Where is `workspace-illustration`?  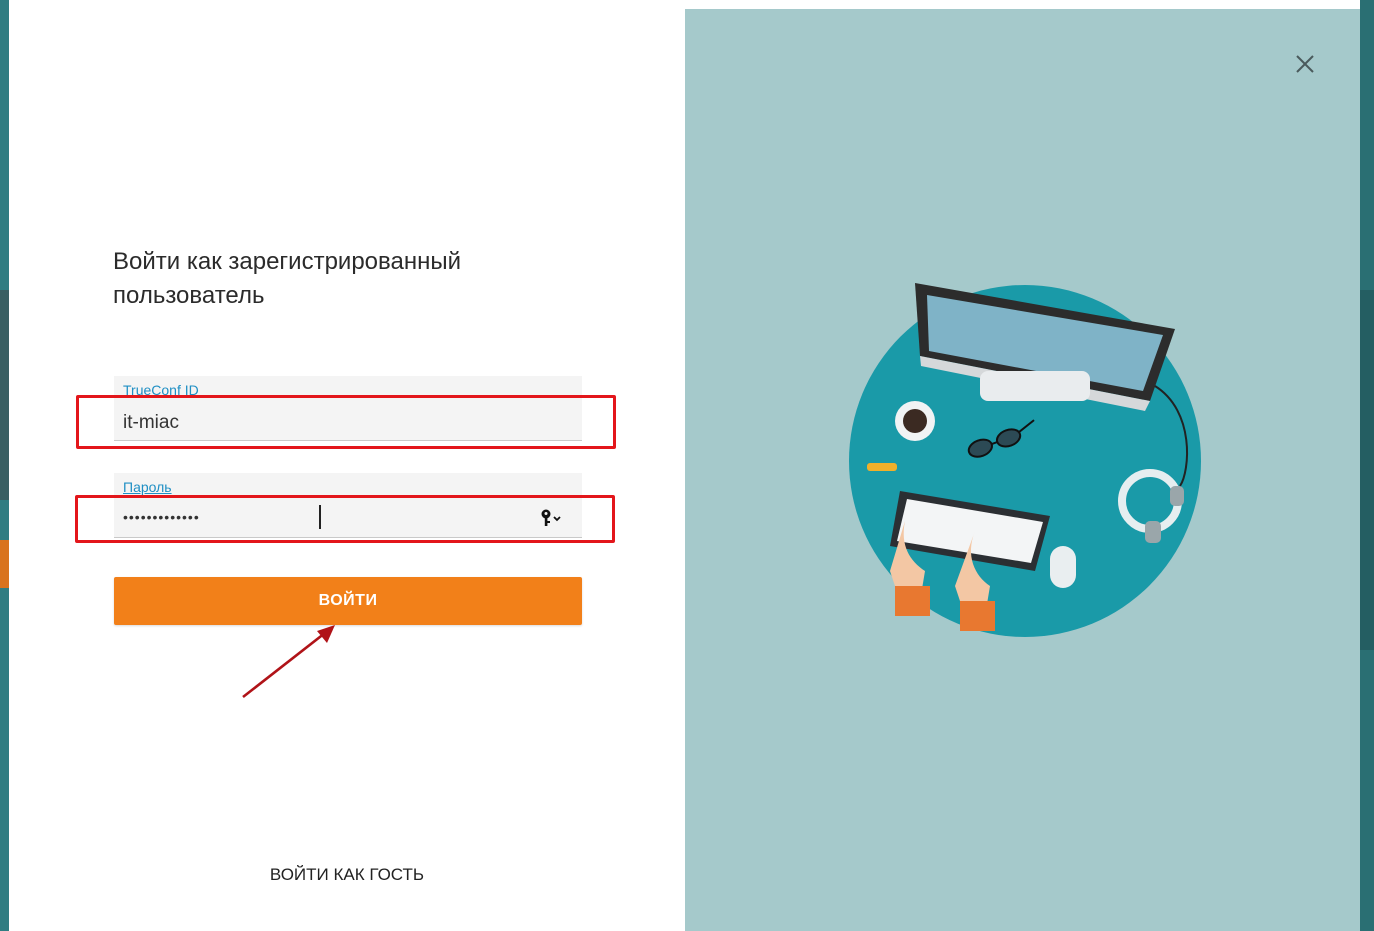
workspace-illustration is located at coordinates (1025, 460).